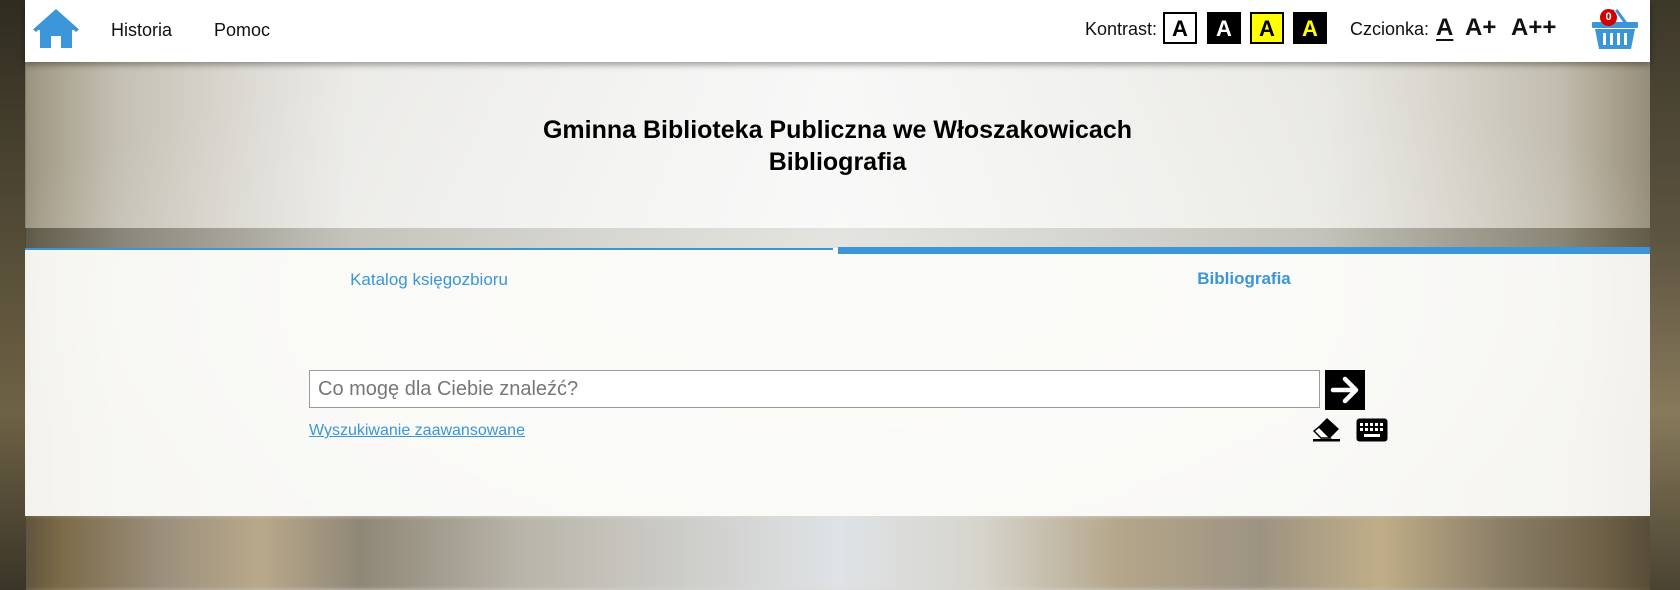 The width and height of the screenshot is (1680, 590). Describe the element at coordinates (1326, 429) in the screenshot. I see `eraser-icon` at that location.